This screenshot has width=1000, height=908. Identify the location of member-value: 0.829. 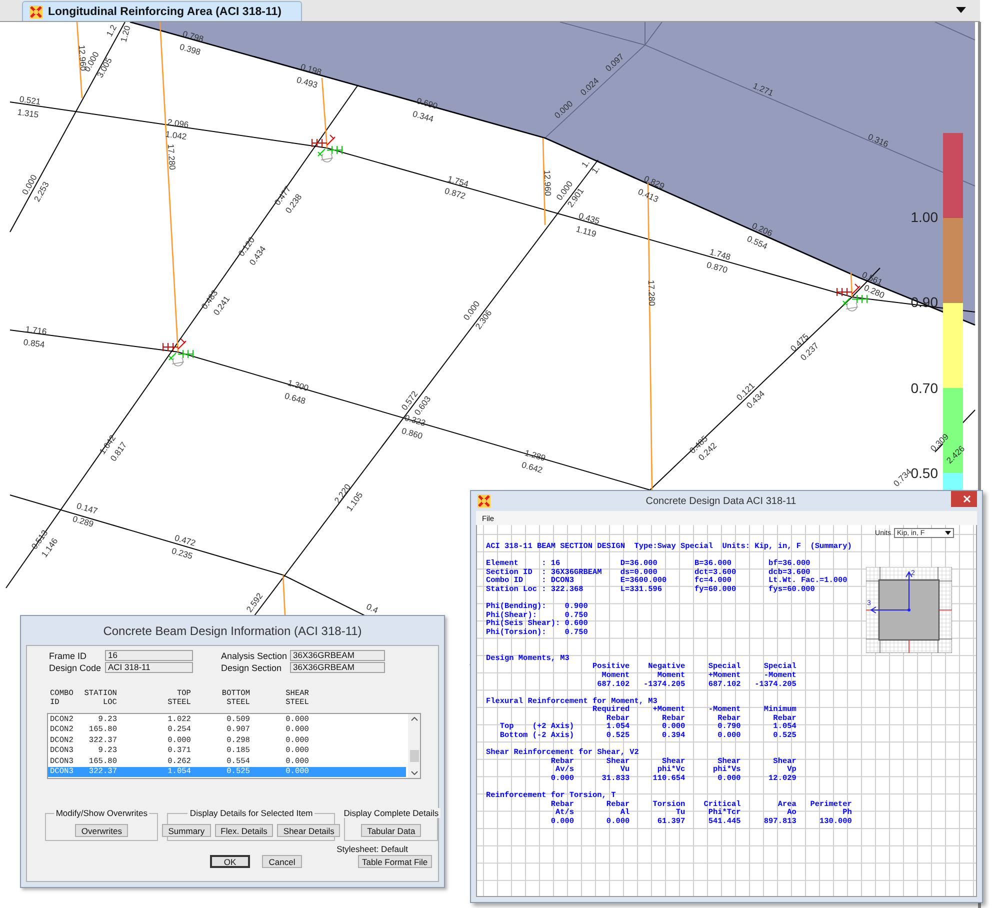
(654, 182).